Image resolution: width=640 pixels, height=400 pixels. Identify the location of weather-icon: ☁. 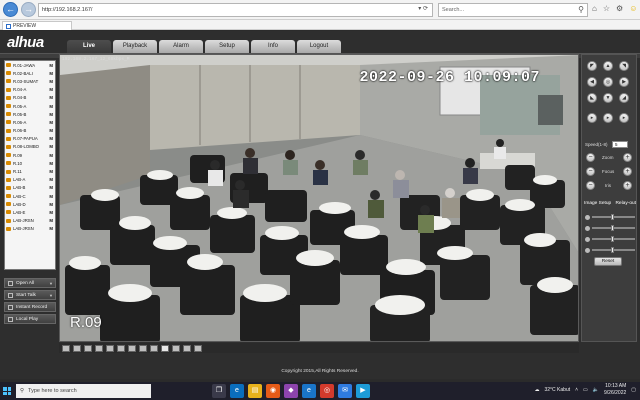
(536, 390).